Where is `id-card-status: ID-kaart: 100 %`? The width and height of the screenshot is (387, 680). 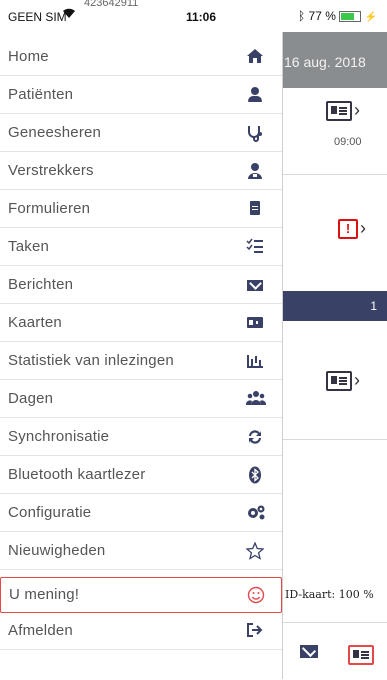
id-card-status: ID-kaart: 100 % is located at coordinates (329, 594).